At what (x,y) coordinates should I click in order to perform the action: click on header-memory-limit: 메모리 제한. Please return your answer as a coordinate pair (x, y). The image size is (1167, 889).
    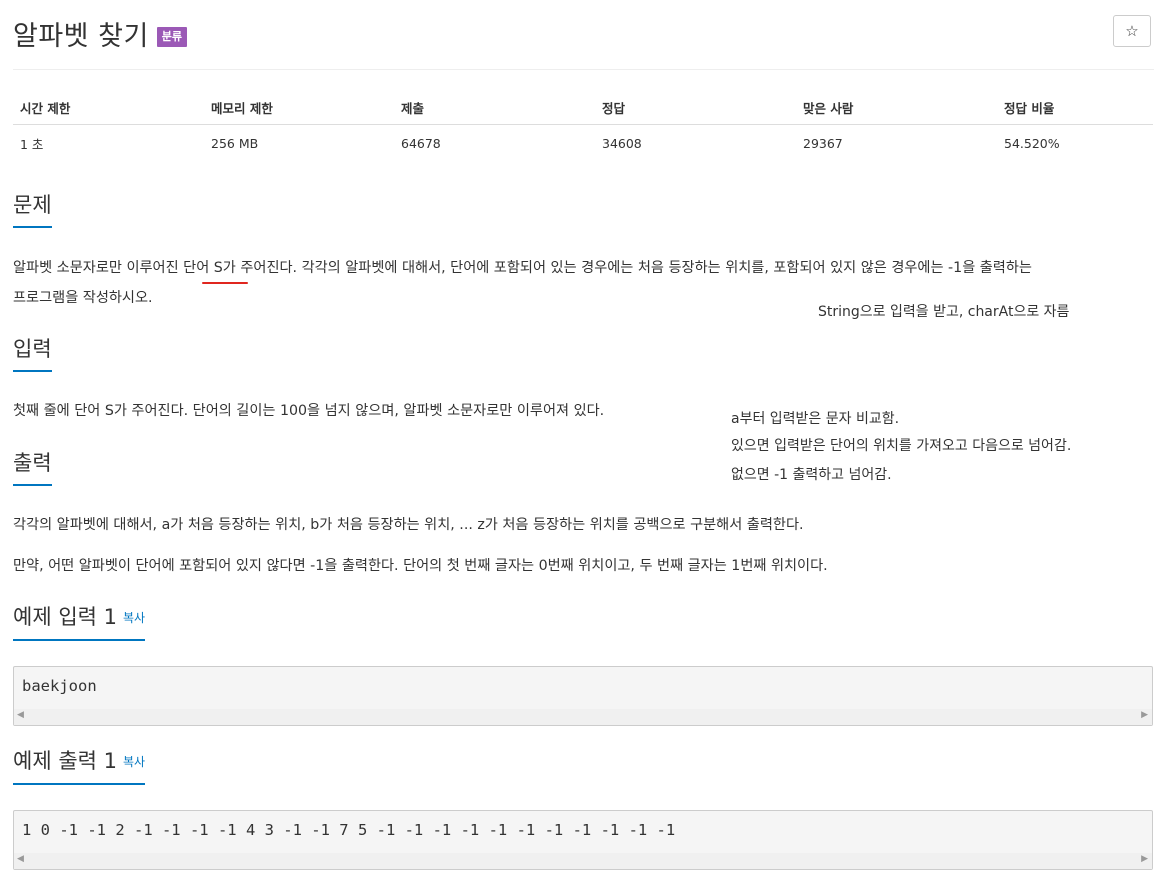
    Looking at the image, I should click on (299, 107).